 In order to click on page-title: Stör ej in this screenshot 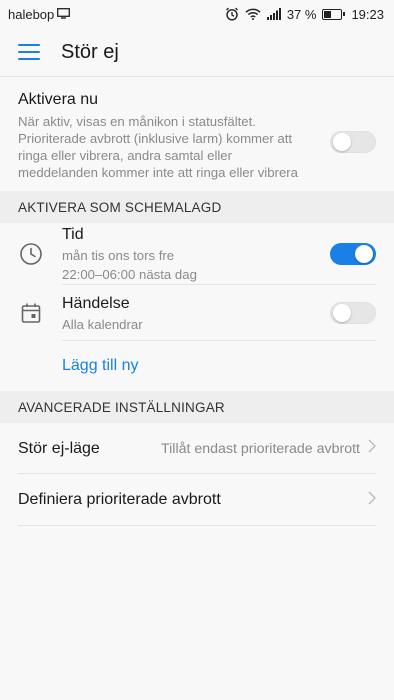, I will do `click(90, 51)`.